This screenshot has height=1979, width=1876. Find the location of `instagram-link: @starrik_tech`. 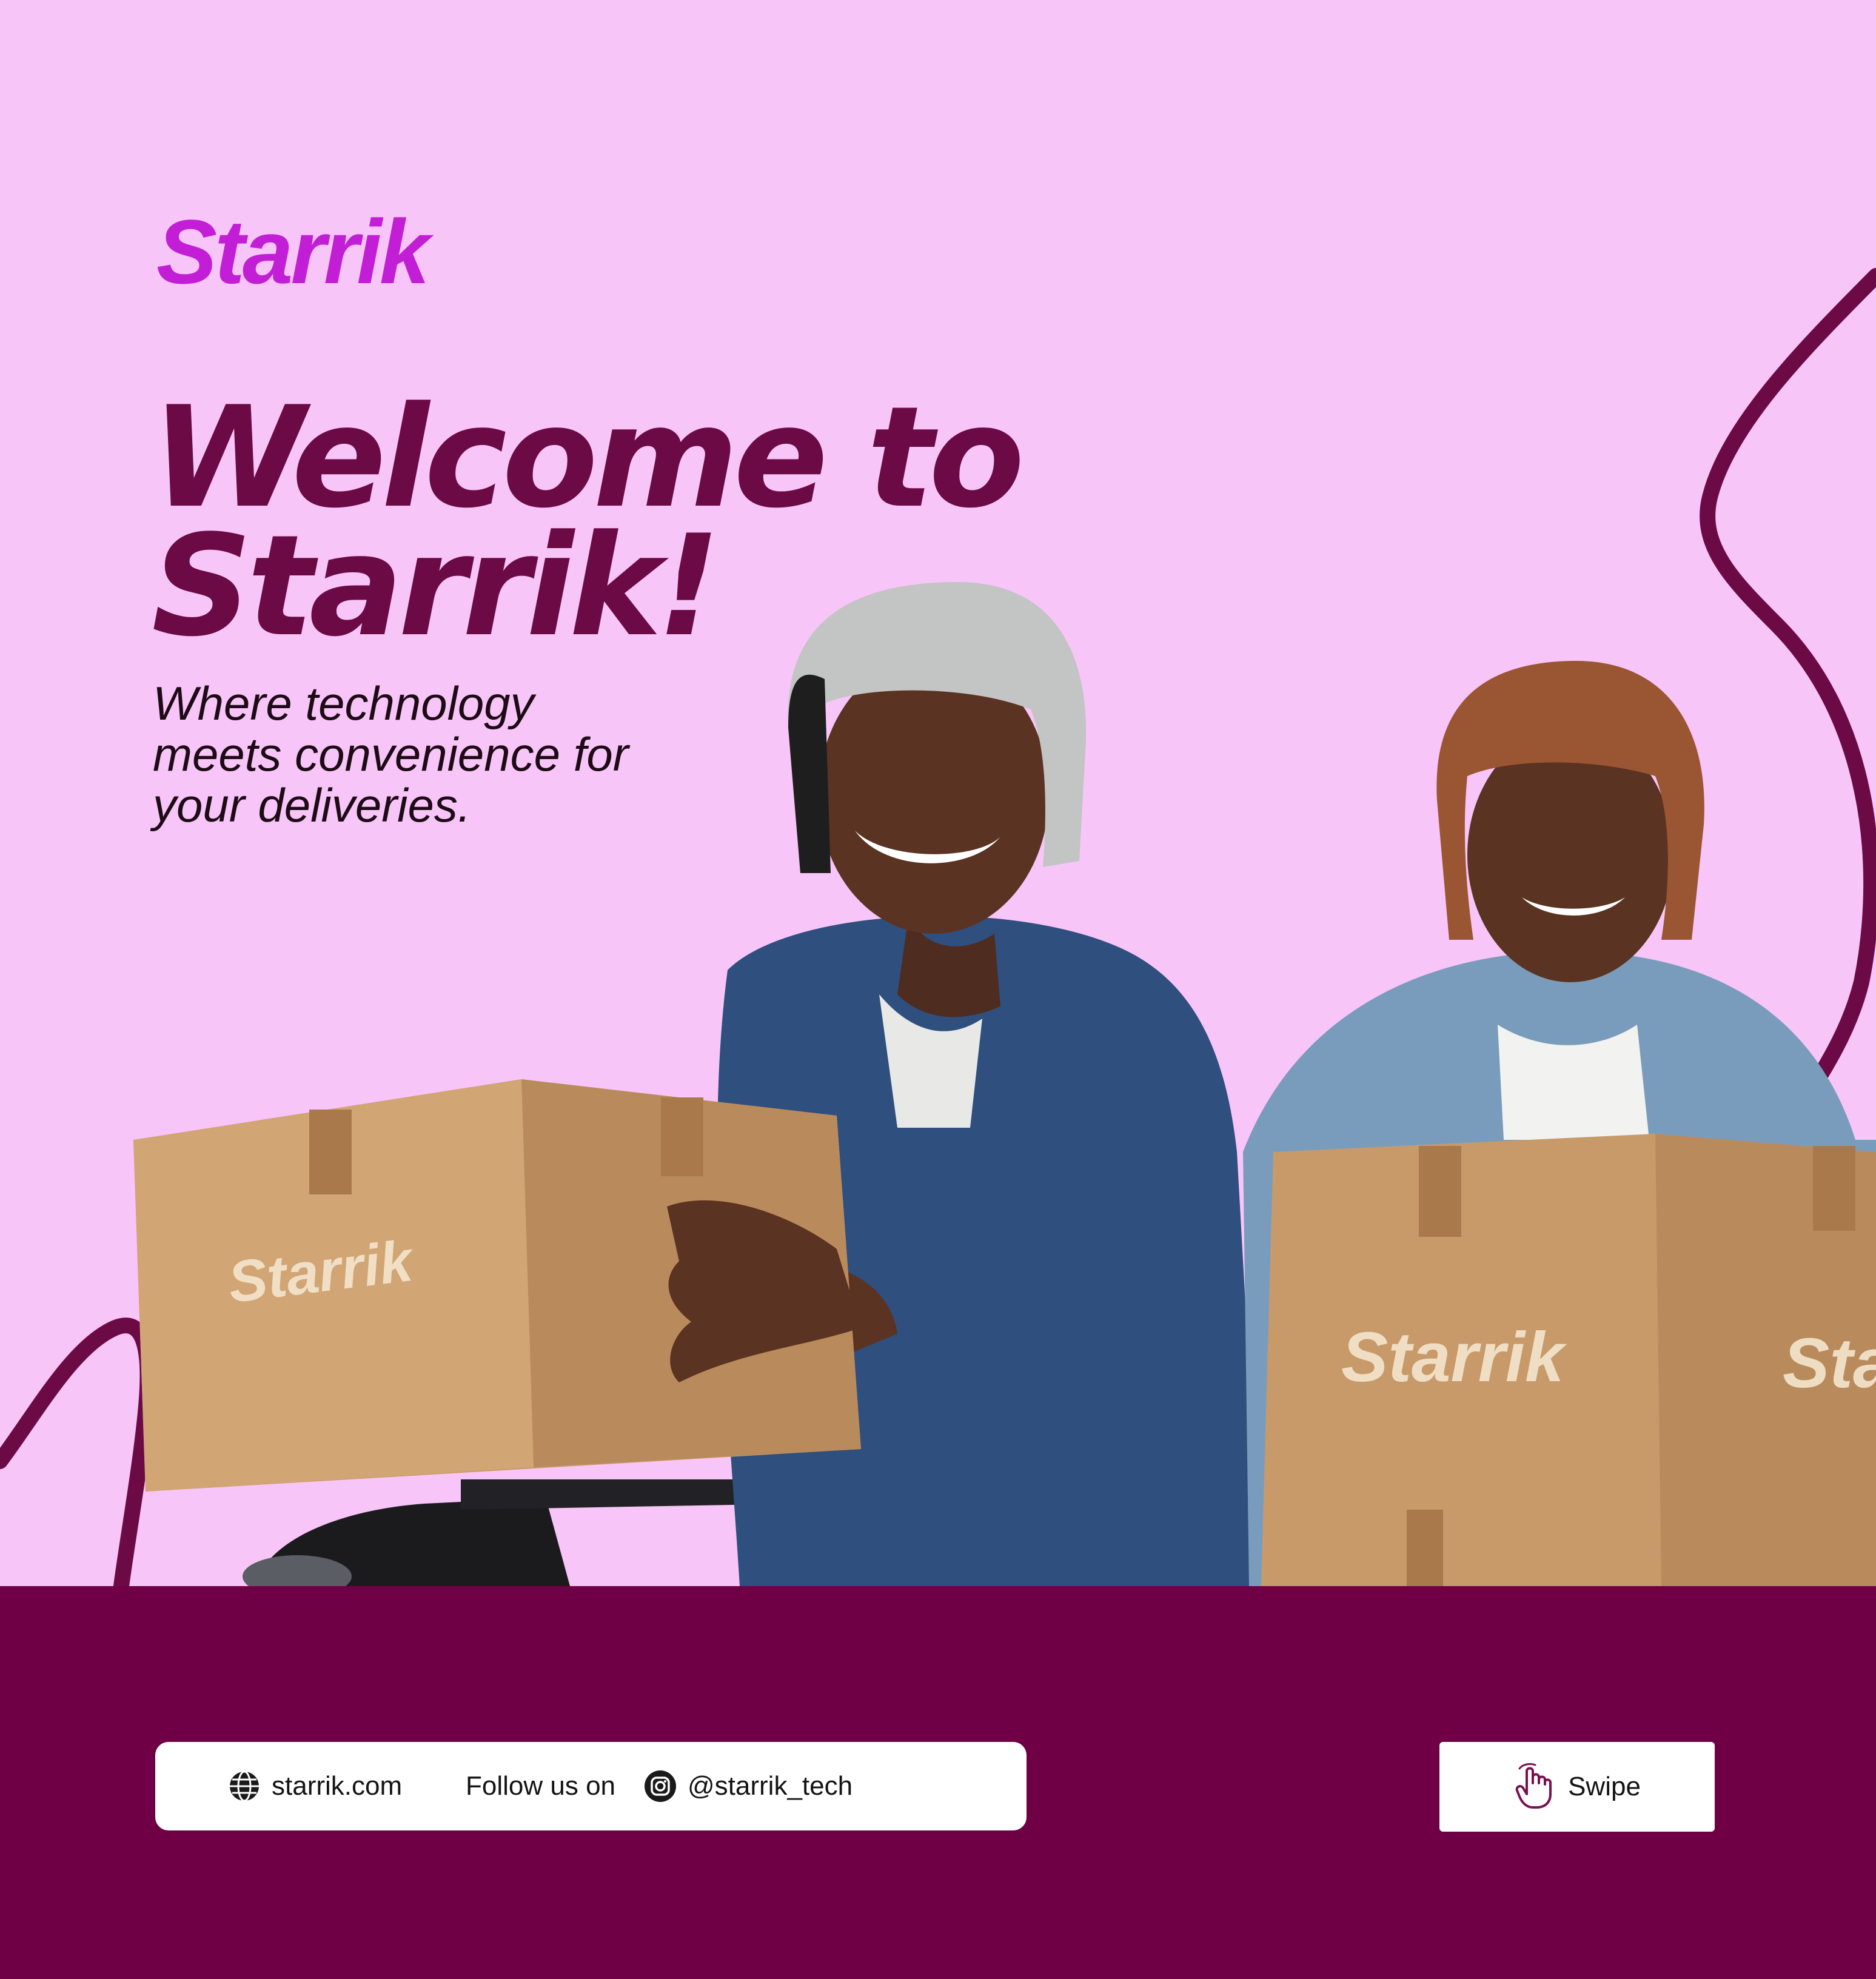

instagram-link: @starrik_tech is located at coordinates (748, 1786).